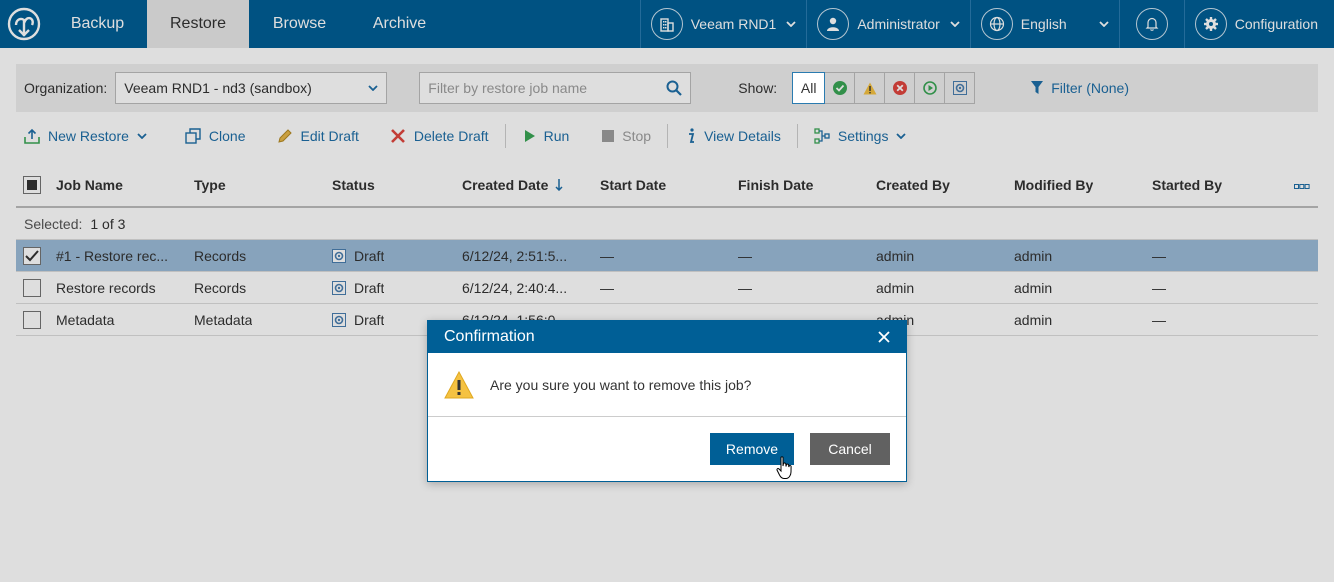  What do you see at coordinates (489, 336) in the screenshot?
I see `dialog-title: Confirmation` at bounding box center [489, 336].